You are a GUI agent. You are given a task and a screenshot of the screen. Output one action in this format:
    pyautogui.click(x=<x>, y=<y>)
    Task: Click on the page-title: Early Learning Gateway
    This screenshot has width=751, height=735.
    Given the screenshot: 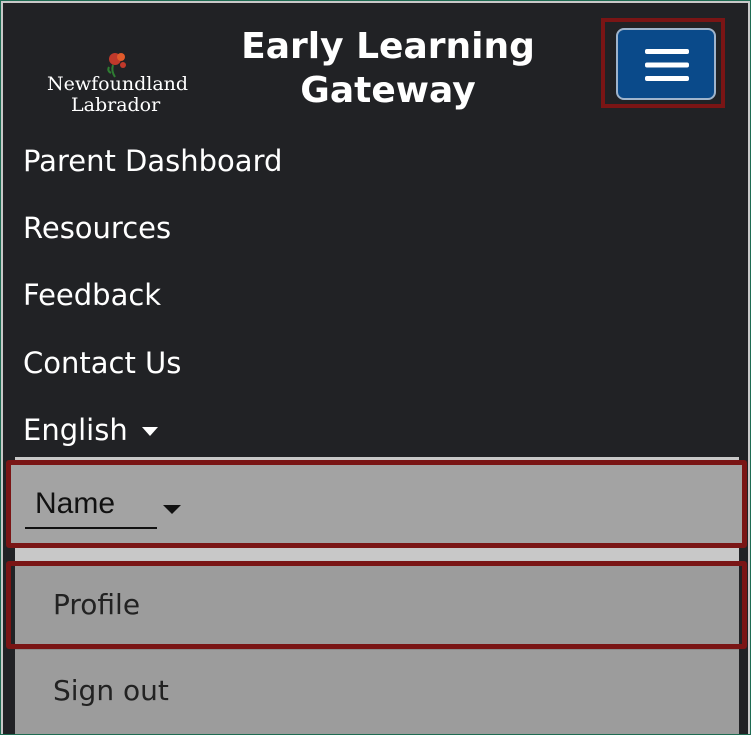 What is the action you would take?
    pyautogui.click(x=388, y=68)
    